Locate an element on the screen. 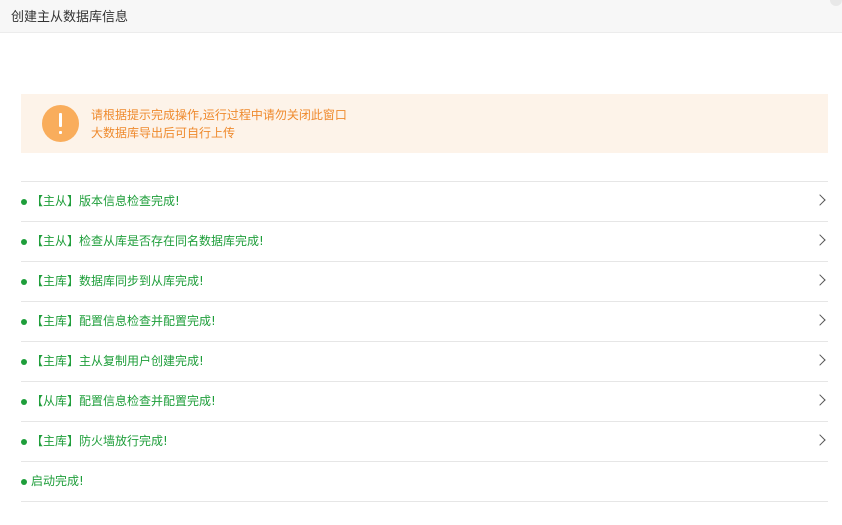 The width and height of the screenshot is (842, 525). close-icon is located at coordinates (836, 3).